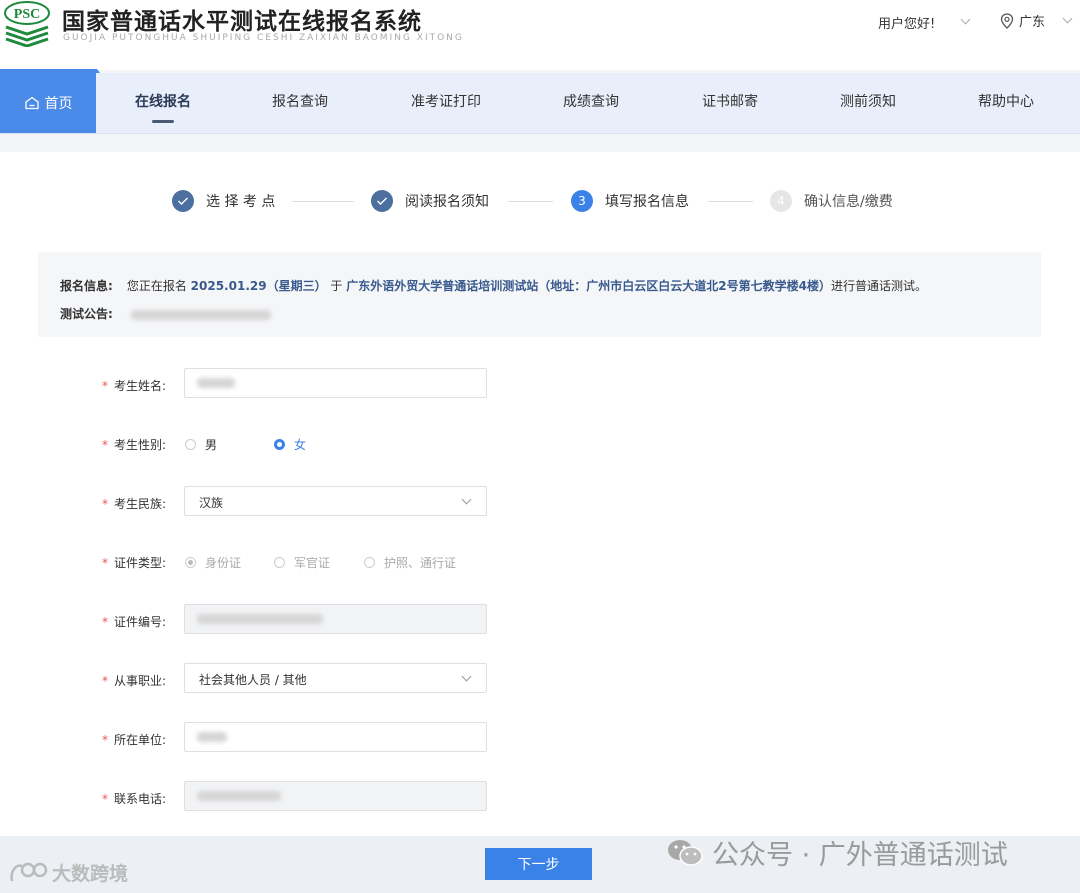  I want to click on id-type-idcard-label: 身份证, so click(223, 563).